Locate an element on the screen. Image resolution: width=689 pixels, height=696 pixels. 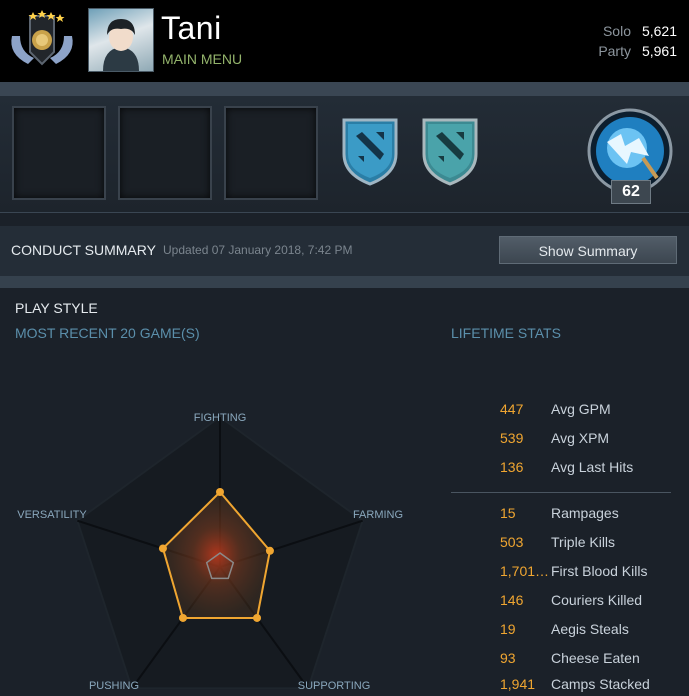
stat-row: 539 Avg XPM is located at coordinates (565, 440).